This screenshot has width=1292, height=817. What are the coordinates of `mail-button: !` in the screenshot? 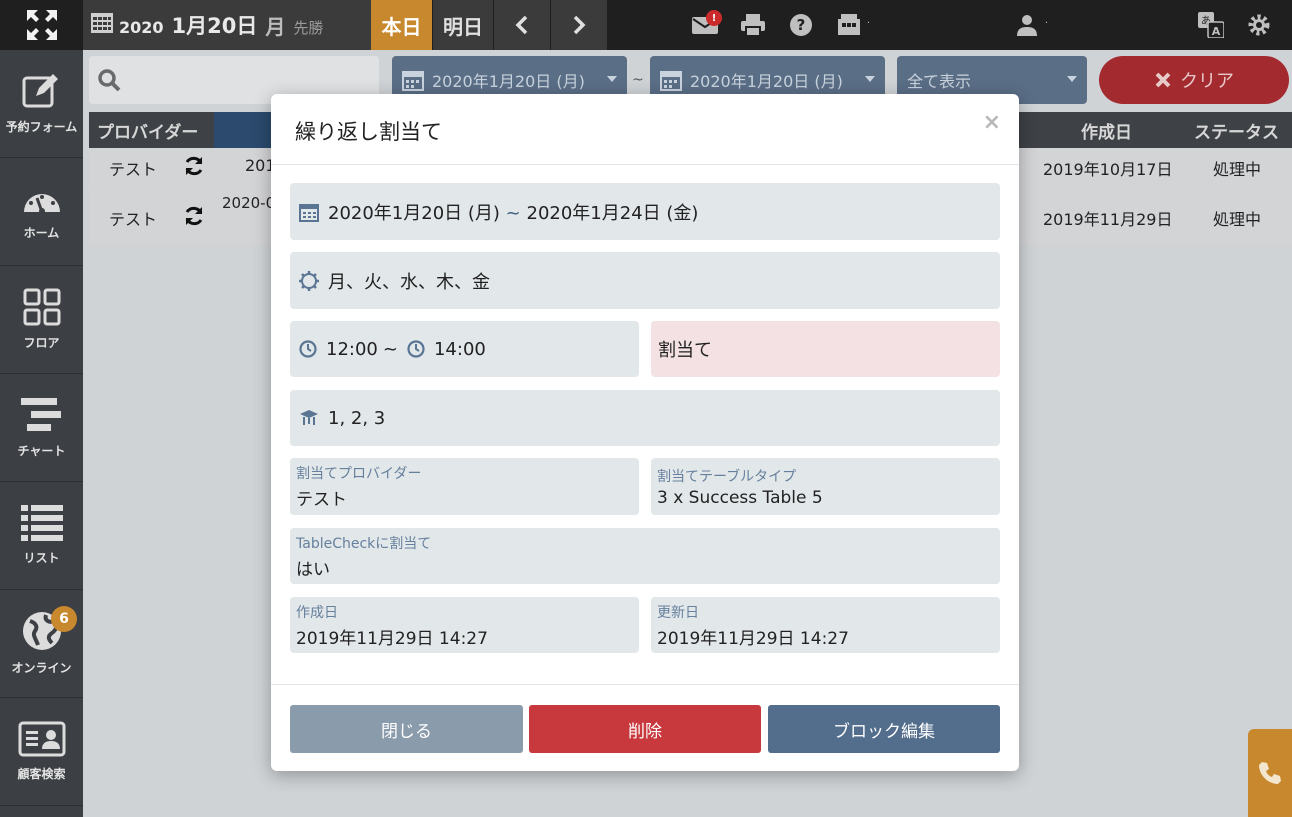 It's located at (706, 25).